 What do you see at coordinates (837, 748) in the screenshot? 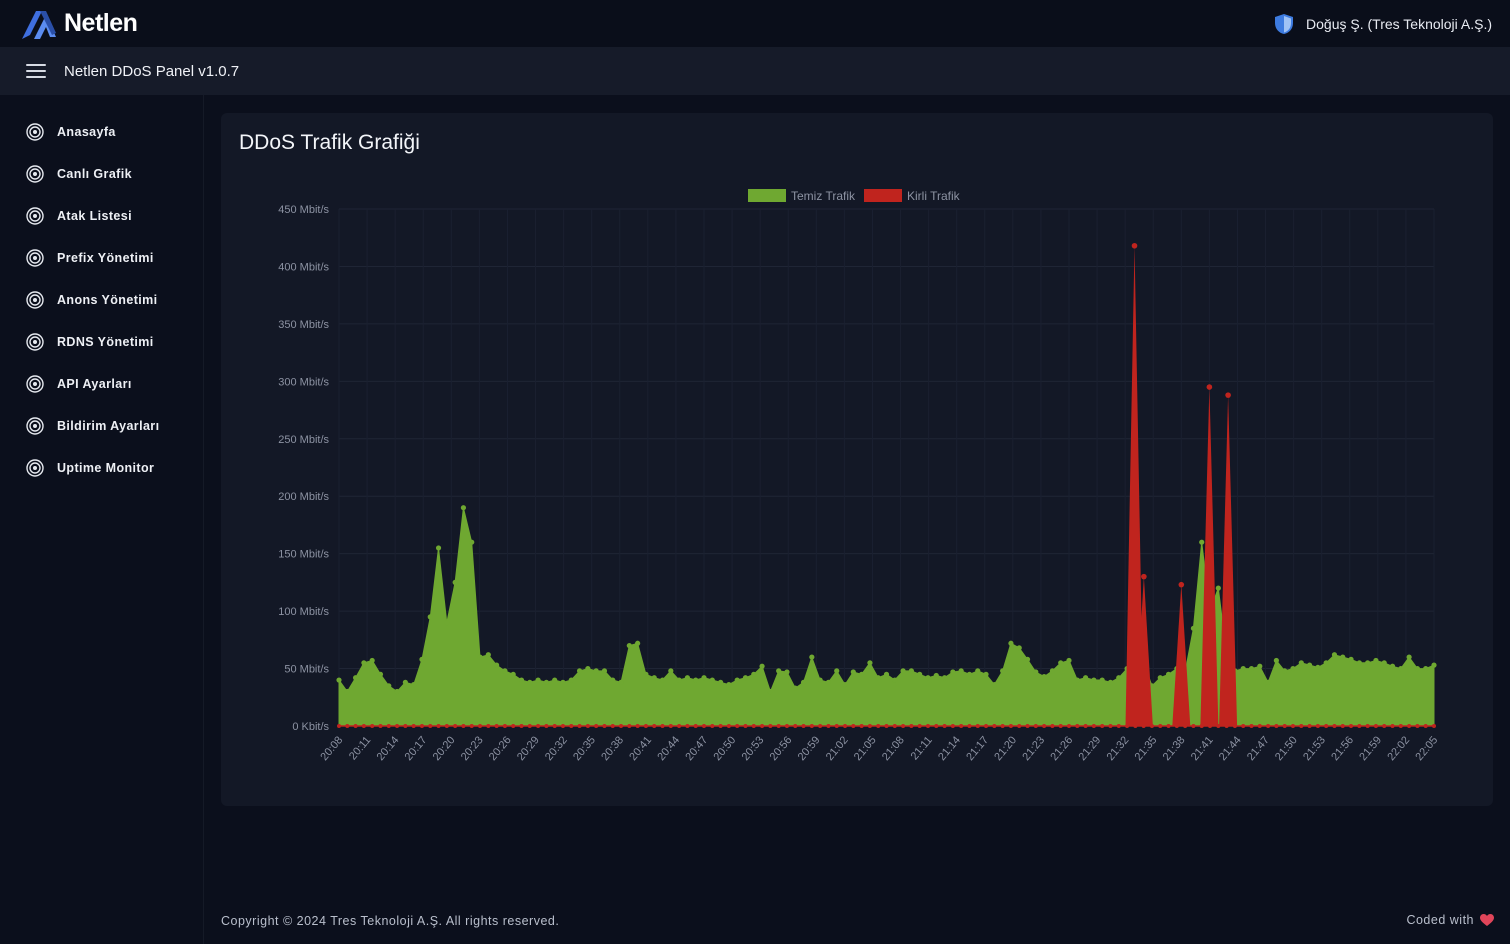
I see `x-tick-label: 21:02` at bounding box center [837, 748].